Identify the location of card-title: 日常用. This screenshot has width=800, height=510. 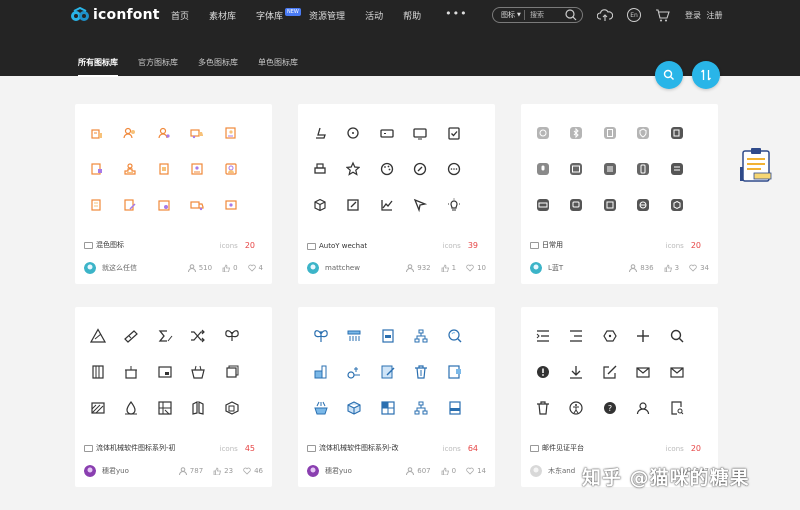
(546, 245).